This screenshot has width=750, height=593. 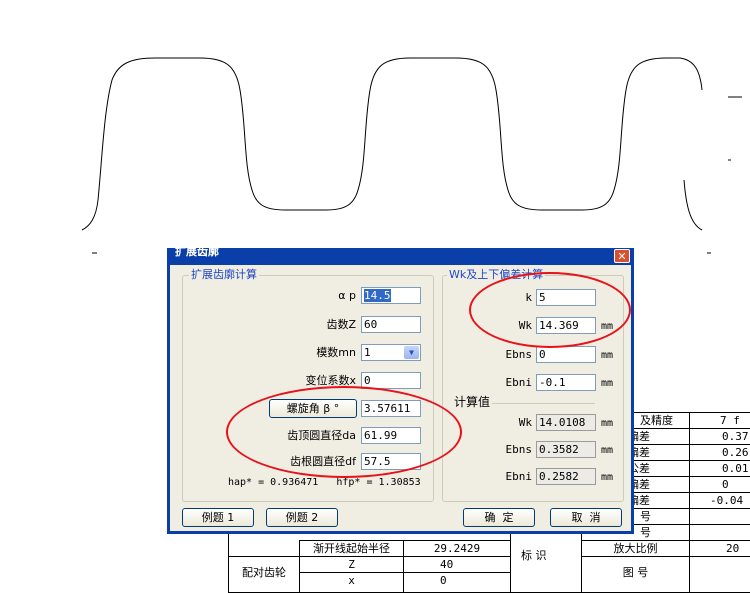 What do you see at coordinates (519, 382) in the screenshot?
I see `ebni-label: Ebni` at bounding box center [519, 382].